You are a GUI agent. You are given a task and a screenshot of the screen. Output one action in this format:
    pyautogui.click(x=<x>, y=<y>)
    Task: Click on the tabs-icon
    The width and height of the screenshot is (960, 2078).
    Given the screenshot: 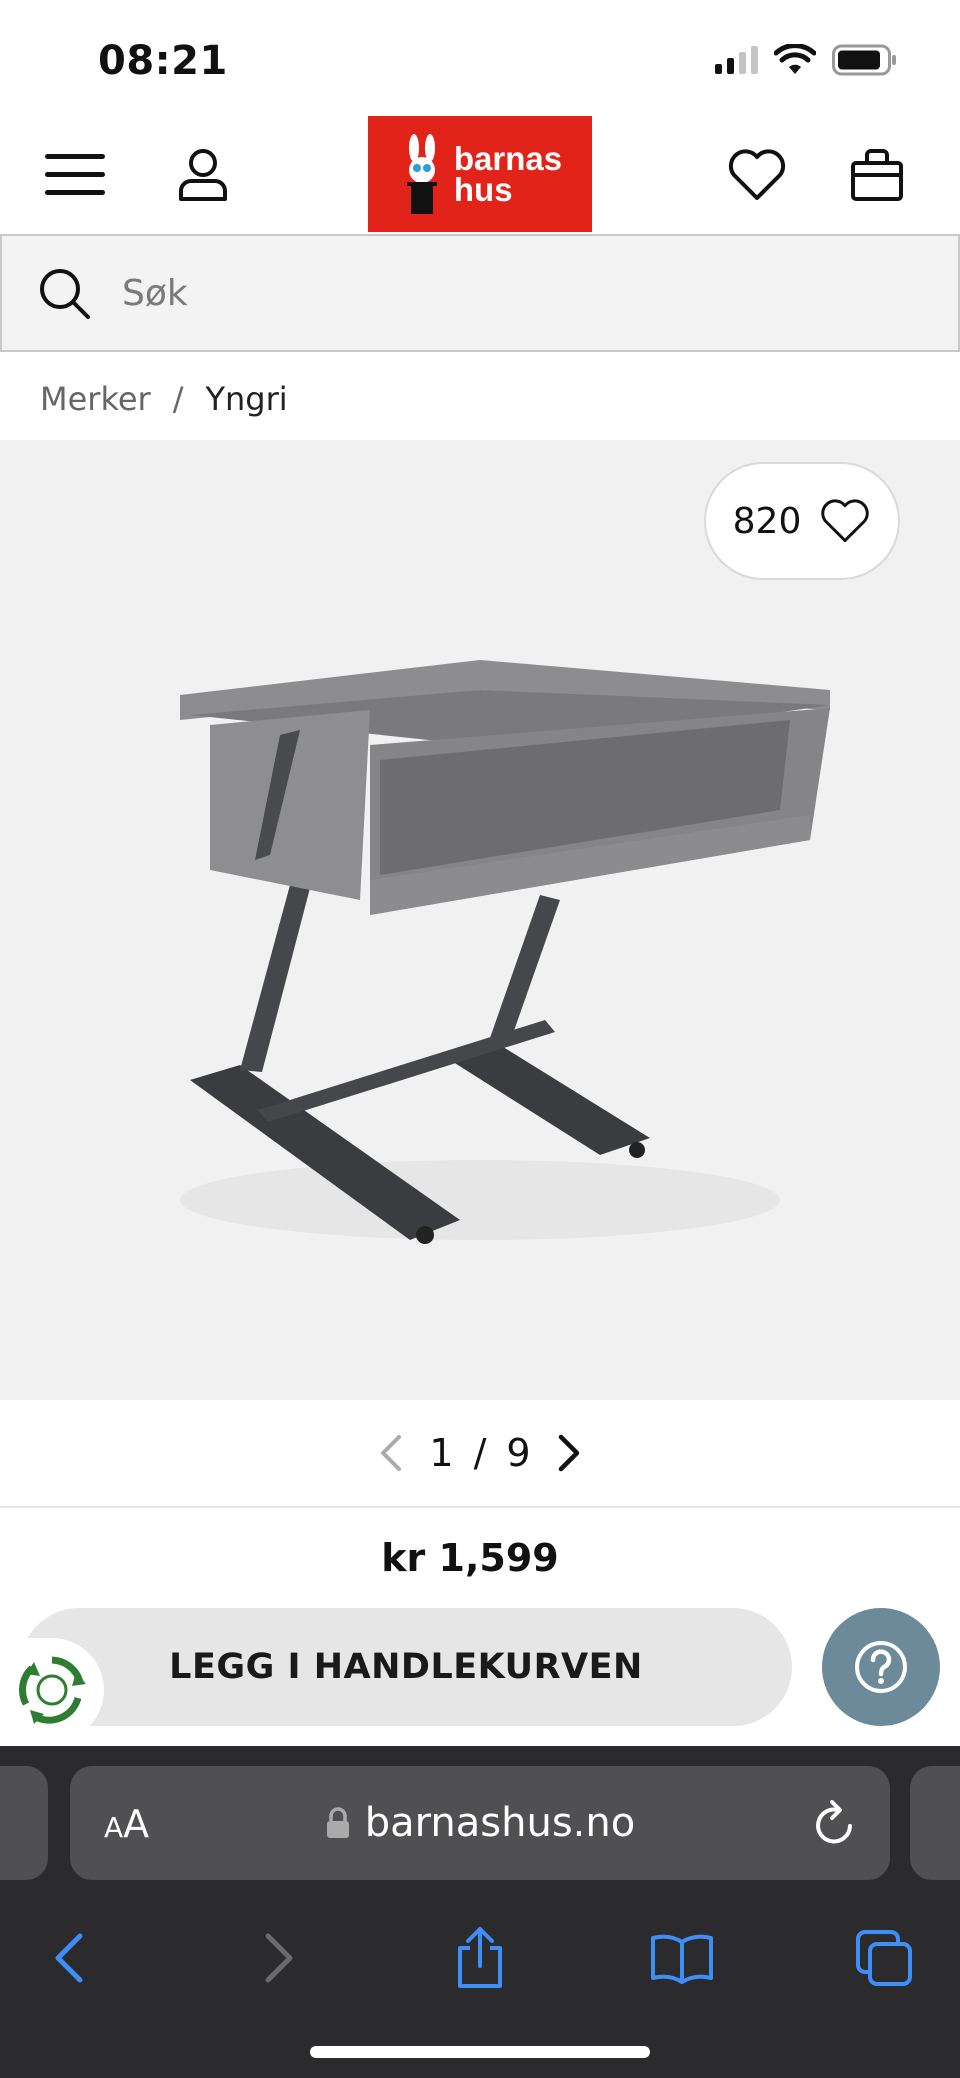 What is the action you would take?
    pyautogui.click(x=884, y=1958)
    